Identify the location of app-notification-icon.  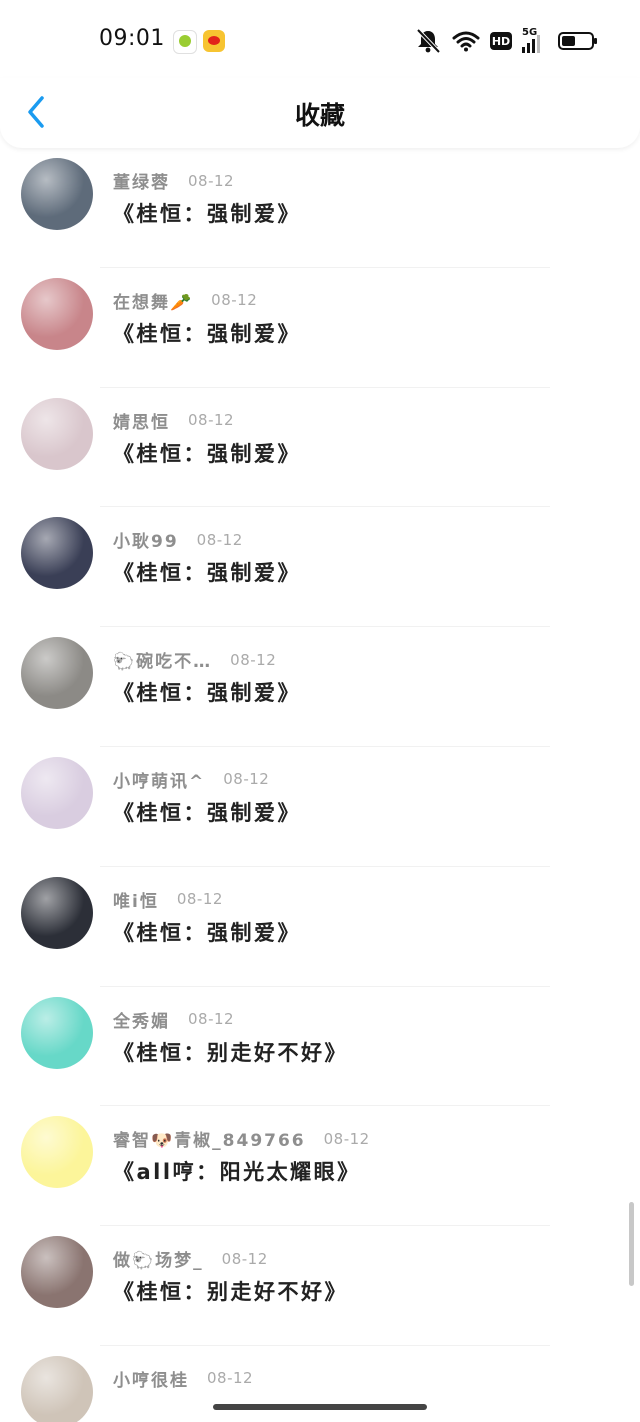
(185, 42).